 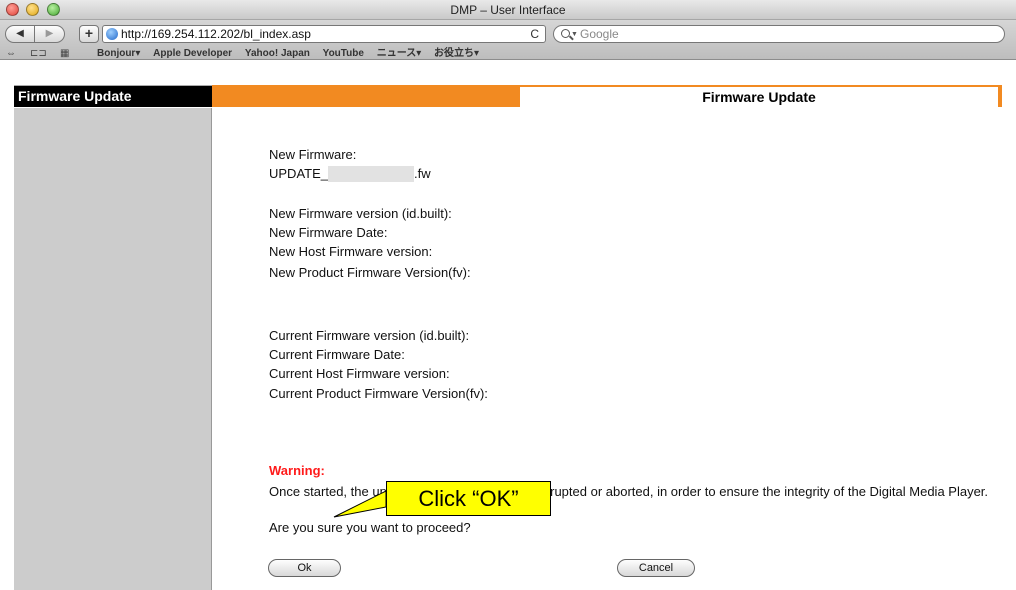 I want to click on redacted-block, so click(x=371, y=174).